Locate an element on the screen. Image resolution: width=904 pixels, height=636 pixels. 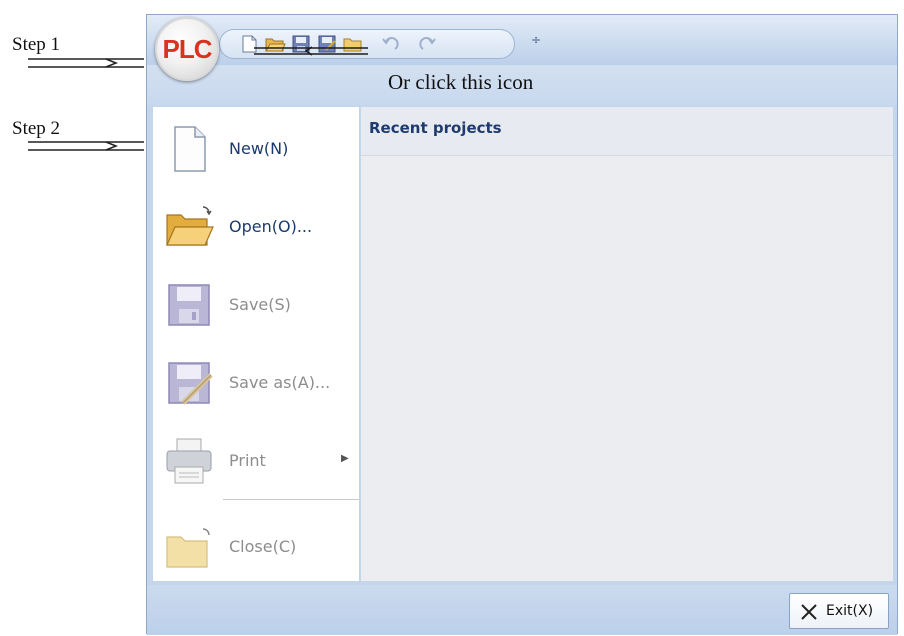
application-orb-button: PLC is located at coordinates (187, 49).